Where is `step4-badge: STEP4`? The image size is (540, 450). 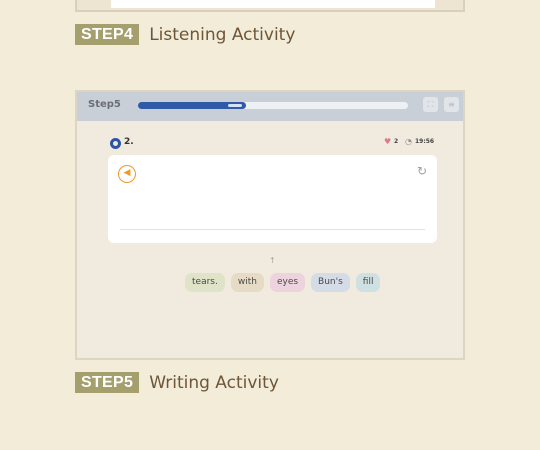
step4-badge: STEP4 is located at coordinates (107, 34).